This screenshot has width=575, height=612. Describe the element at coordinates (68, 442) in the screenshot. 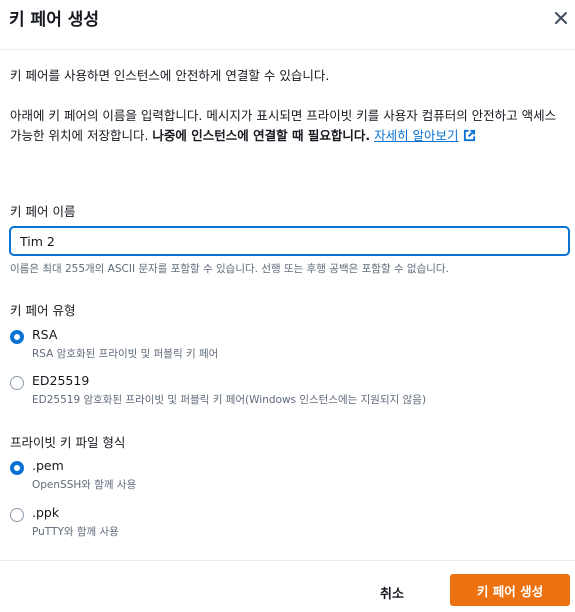

I see `file-format-label: 프라이빗 키 파일 형식` at that location.